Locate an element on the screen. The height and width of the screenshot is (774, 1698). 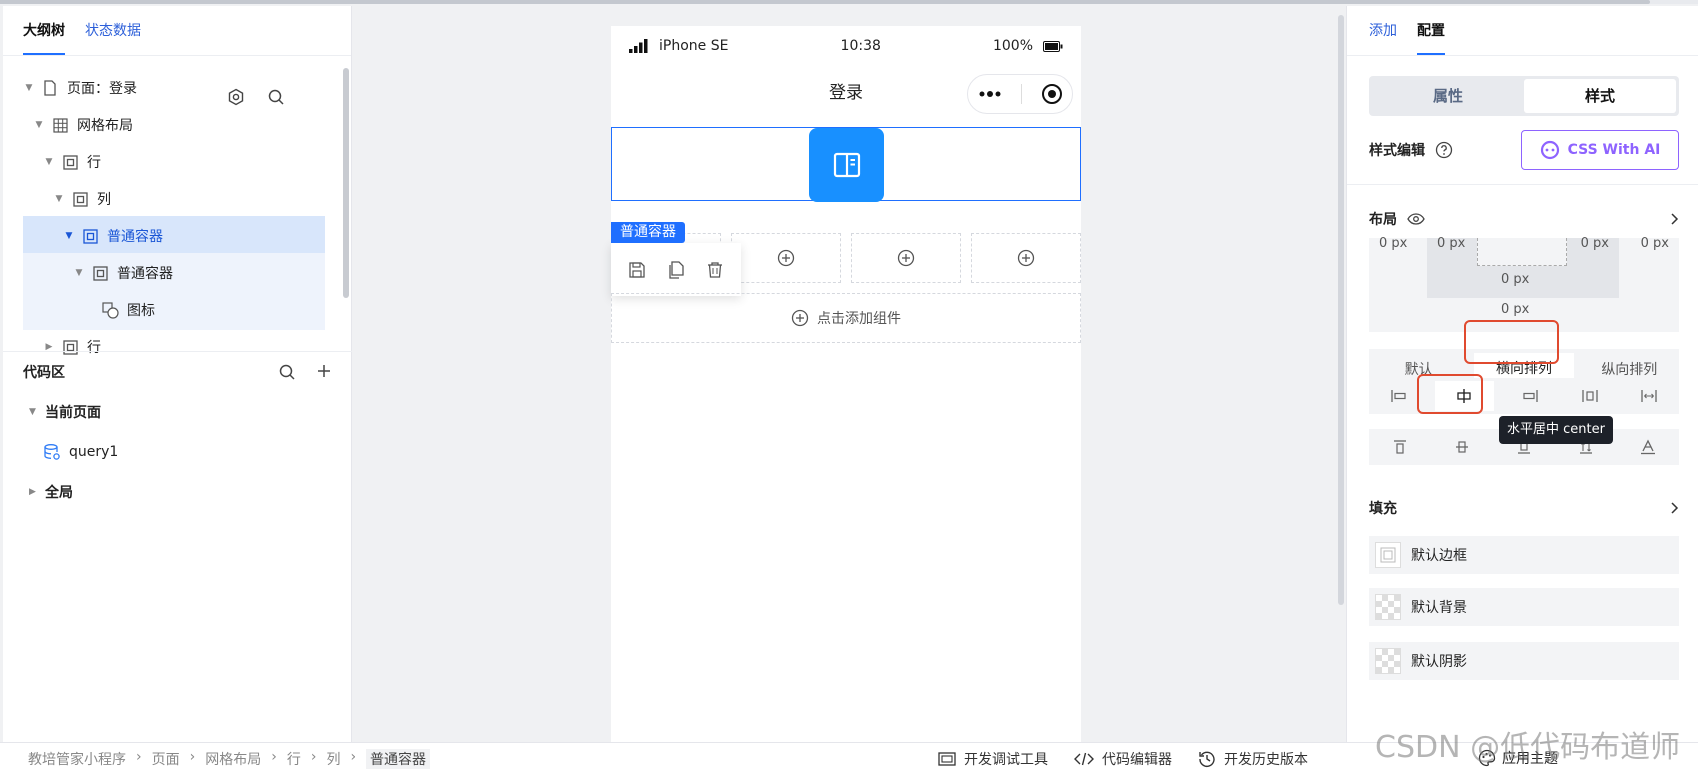
copy-icon is located at coordinates (676, 269).